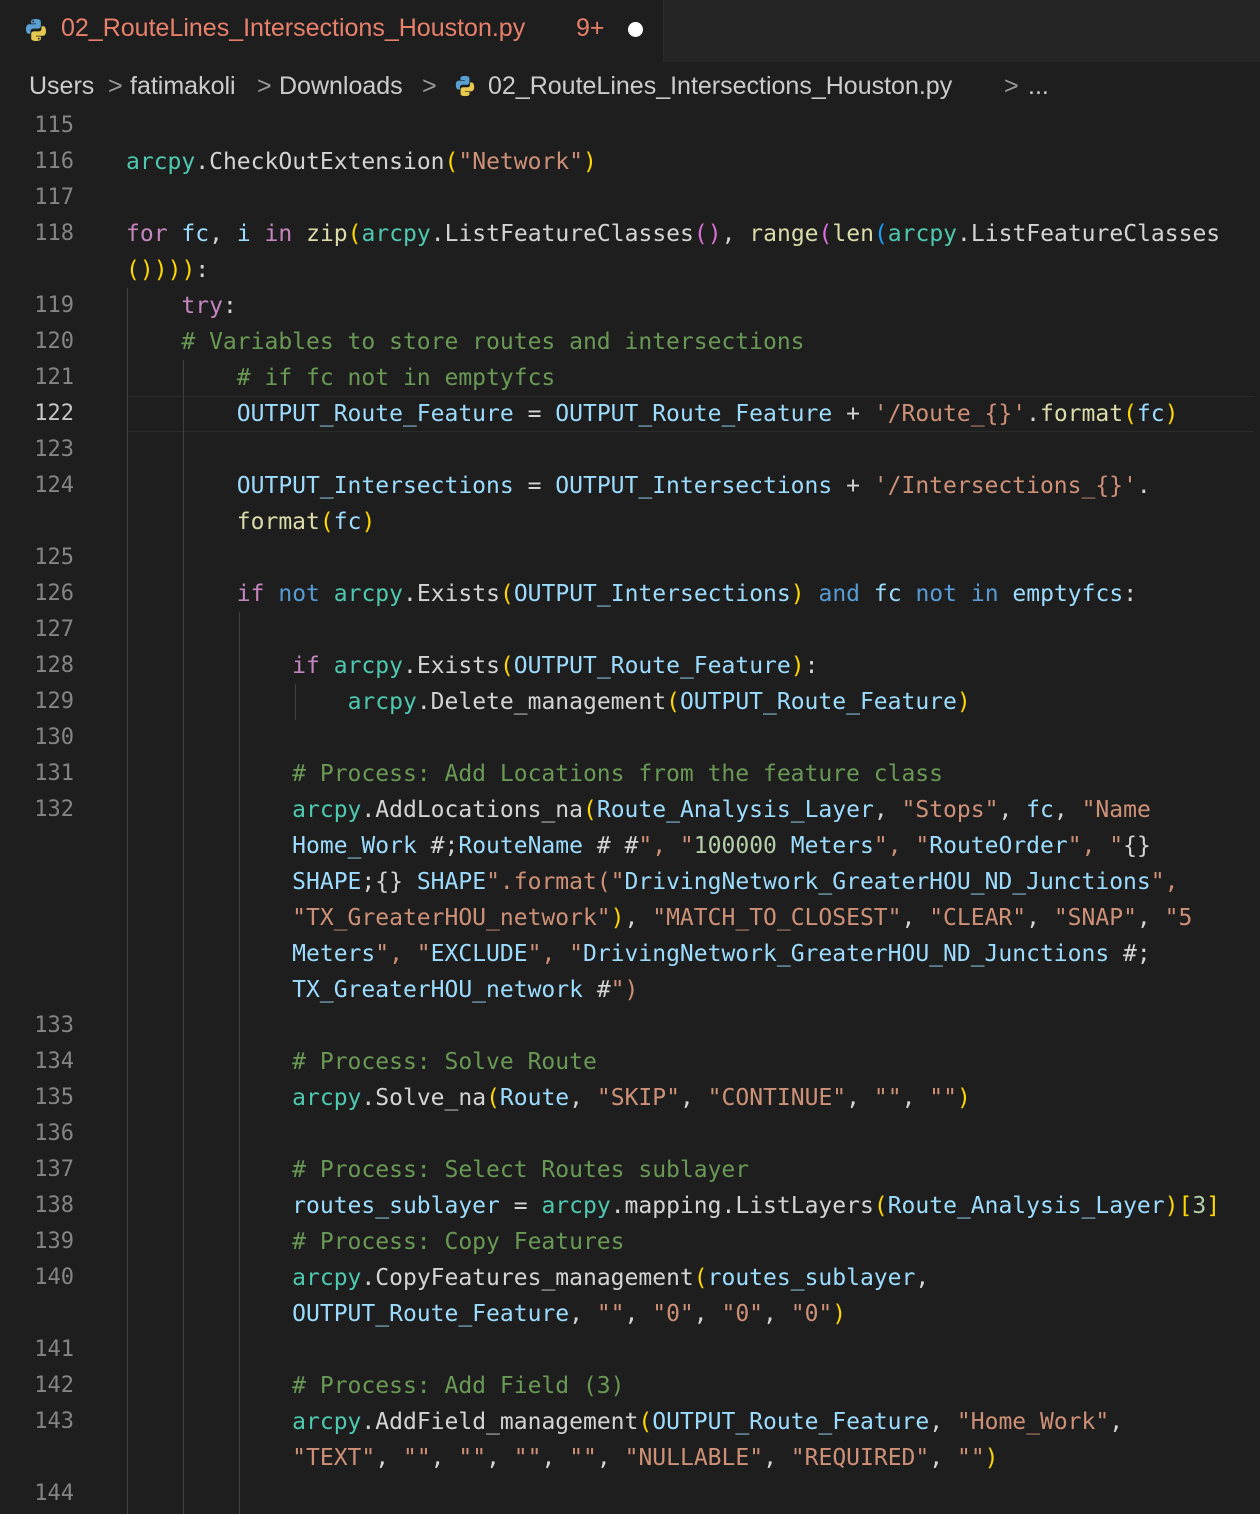  I want to click on line-number: 128, so click(54, 665).